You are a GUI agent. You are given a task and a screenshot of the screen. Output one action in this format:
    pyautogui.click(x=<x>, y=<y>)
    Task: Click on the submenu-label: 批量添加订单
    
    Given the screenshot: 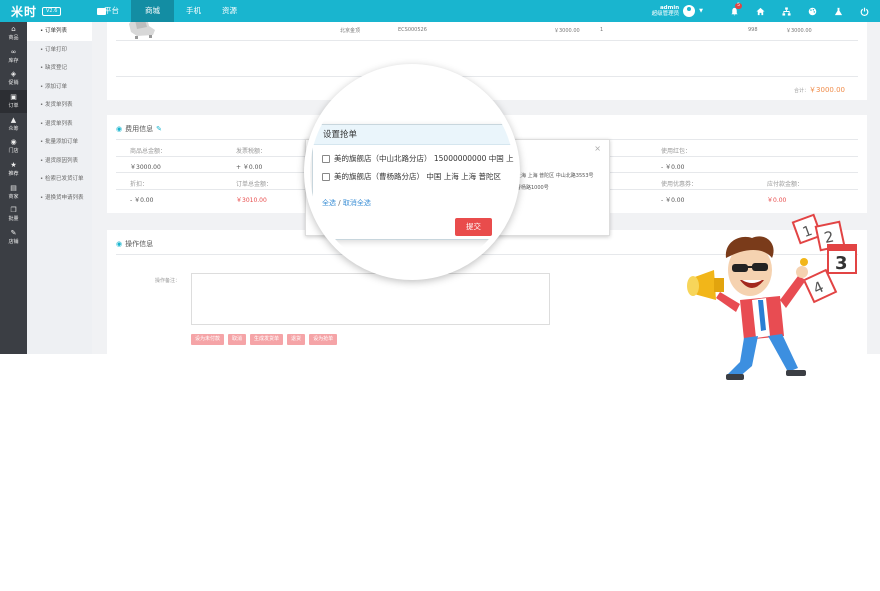 What is the action you would take?
    pyautogui.click(x=62, y=142)
    